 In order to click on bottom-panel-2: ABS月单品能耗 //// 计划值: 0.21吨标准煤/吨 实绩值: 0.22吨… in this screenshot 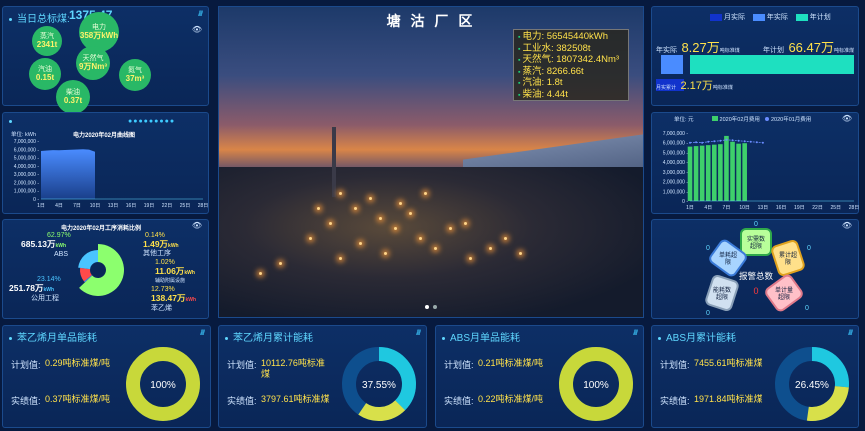, I will do `click(539, 376)`.